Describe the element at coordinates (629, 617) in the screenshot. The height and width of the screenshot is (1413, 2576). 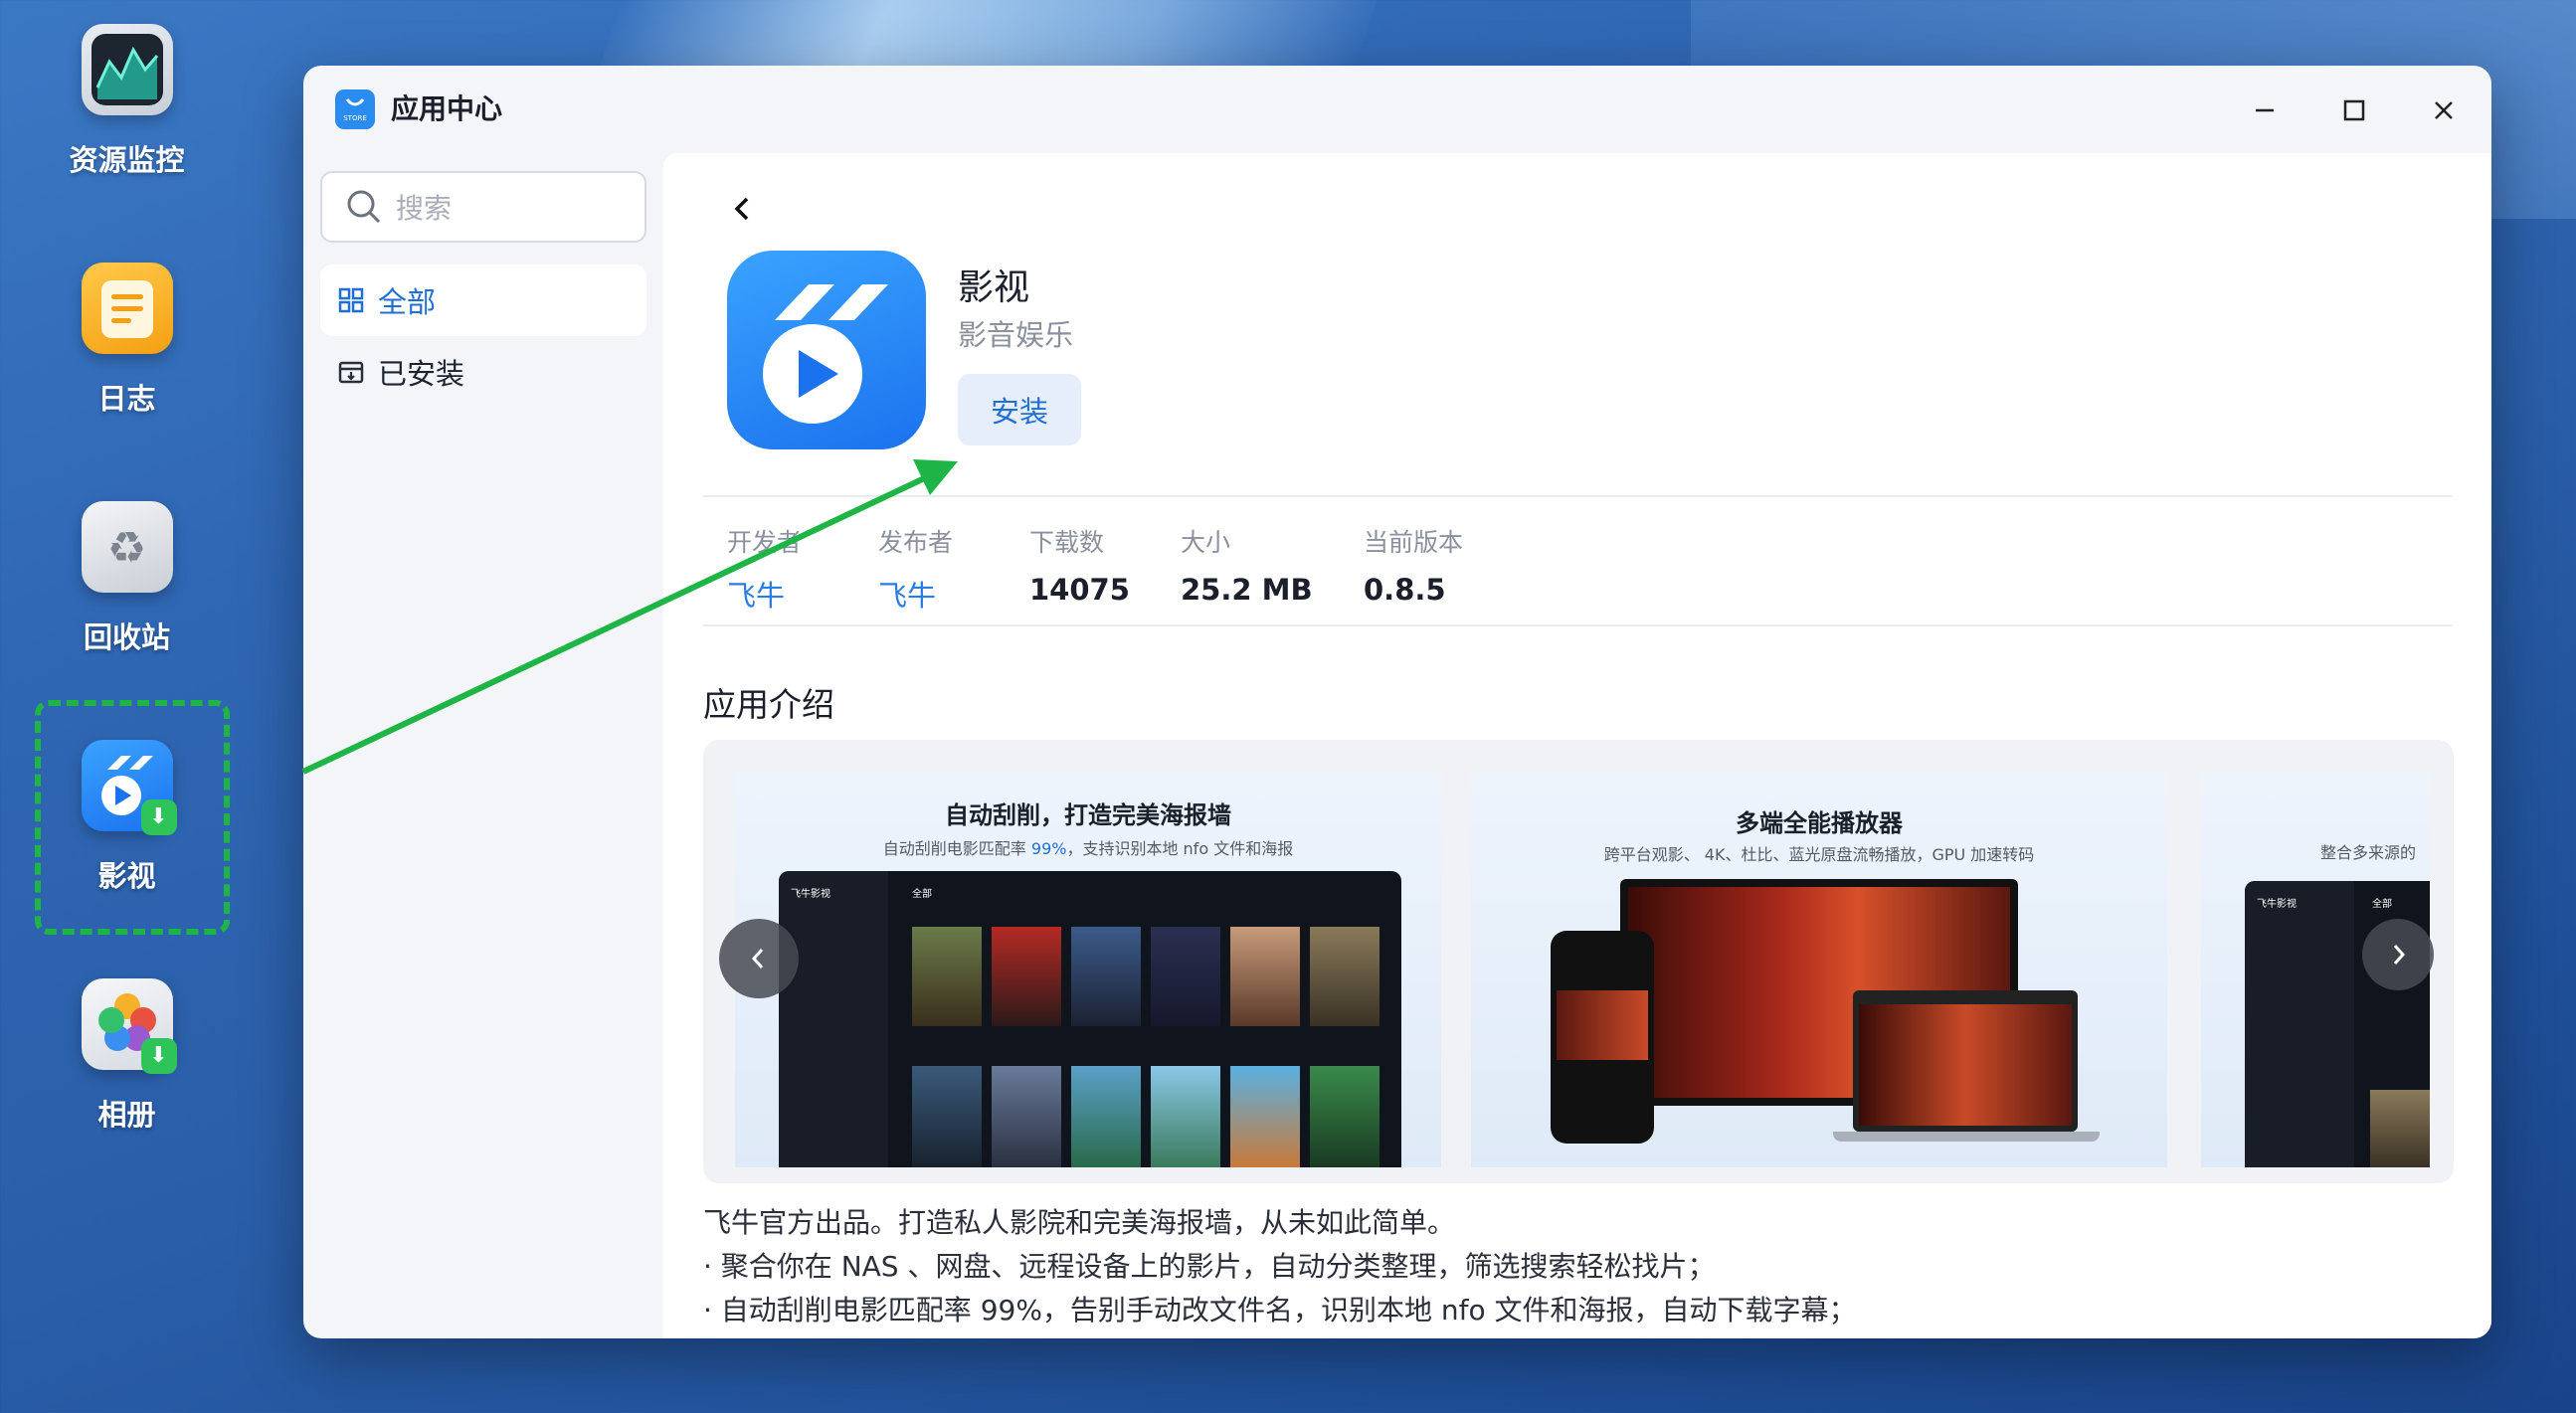
I see `annotation-arrow` at that location.